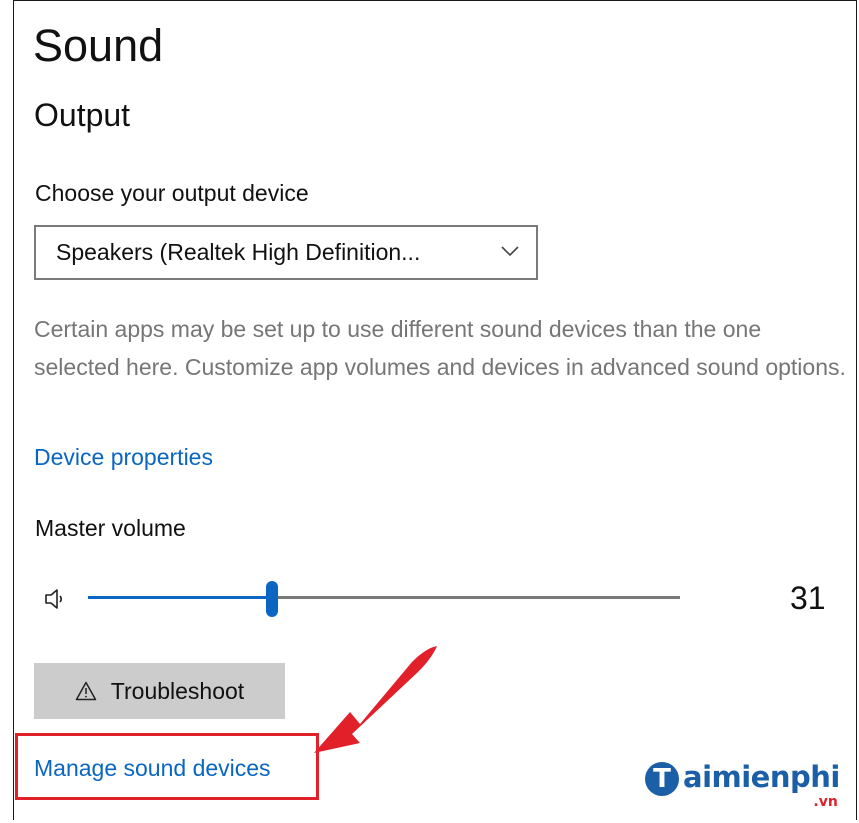 The height and width of the screenshot is (823, 859). I want to click on page-title: Sound, so click(98, 45).